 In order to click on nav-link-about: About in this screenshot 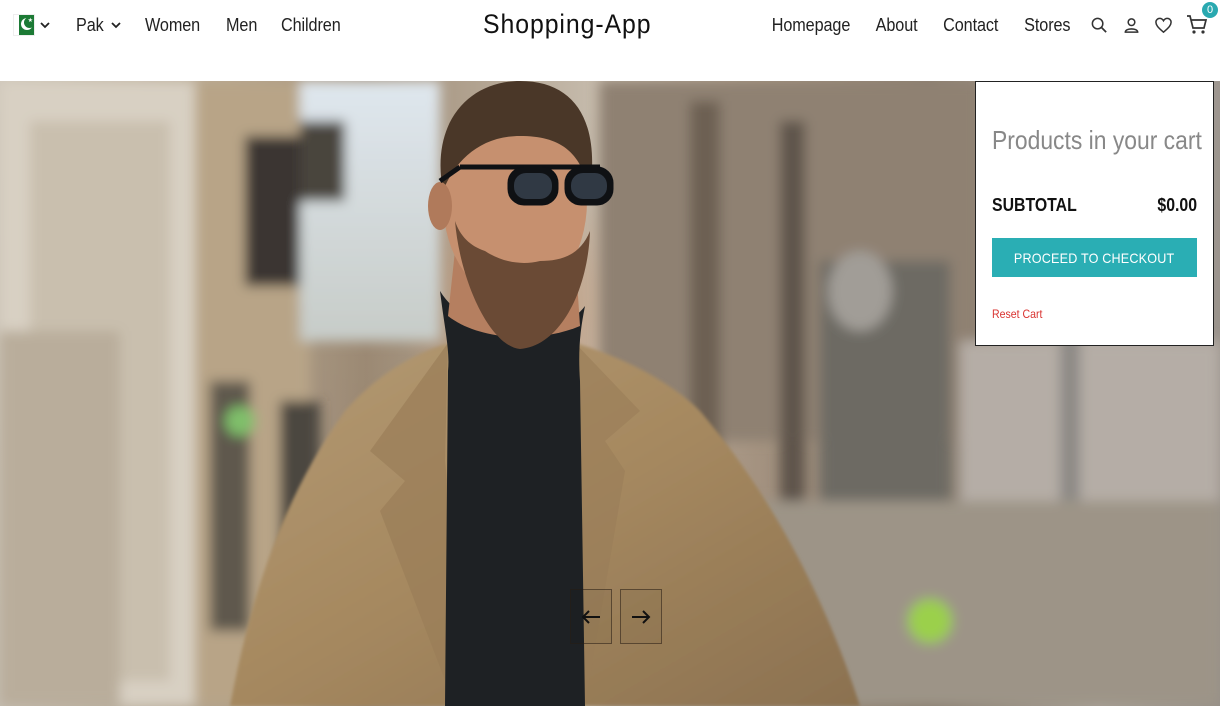, I will do `click(896, 25)`.